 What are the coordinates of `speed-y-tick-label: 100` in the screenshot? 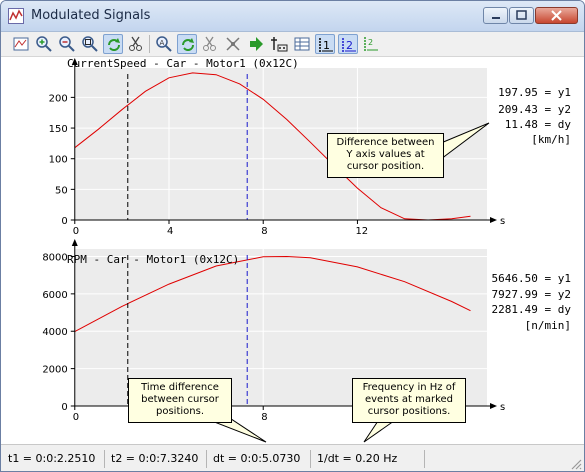 It's located at (58, 160).